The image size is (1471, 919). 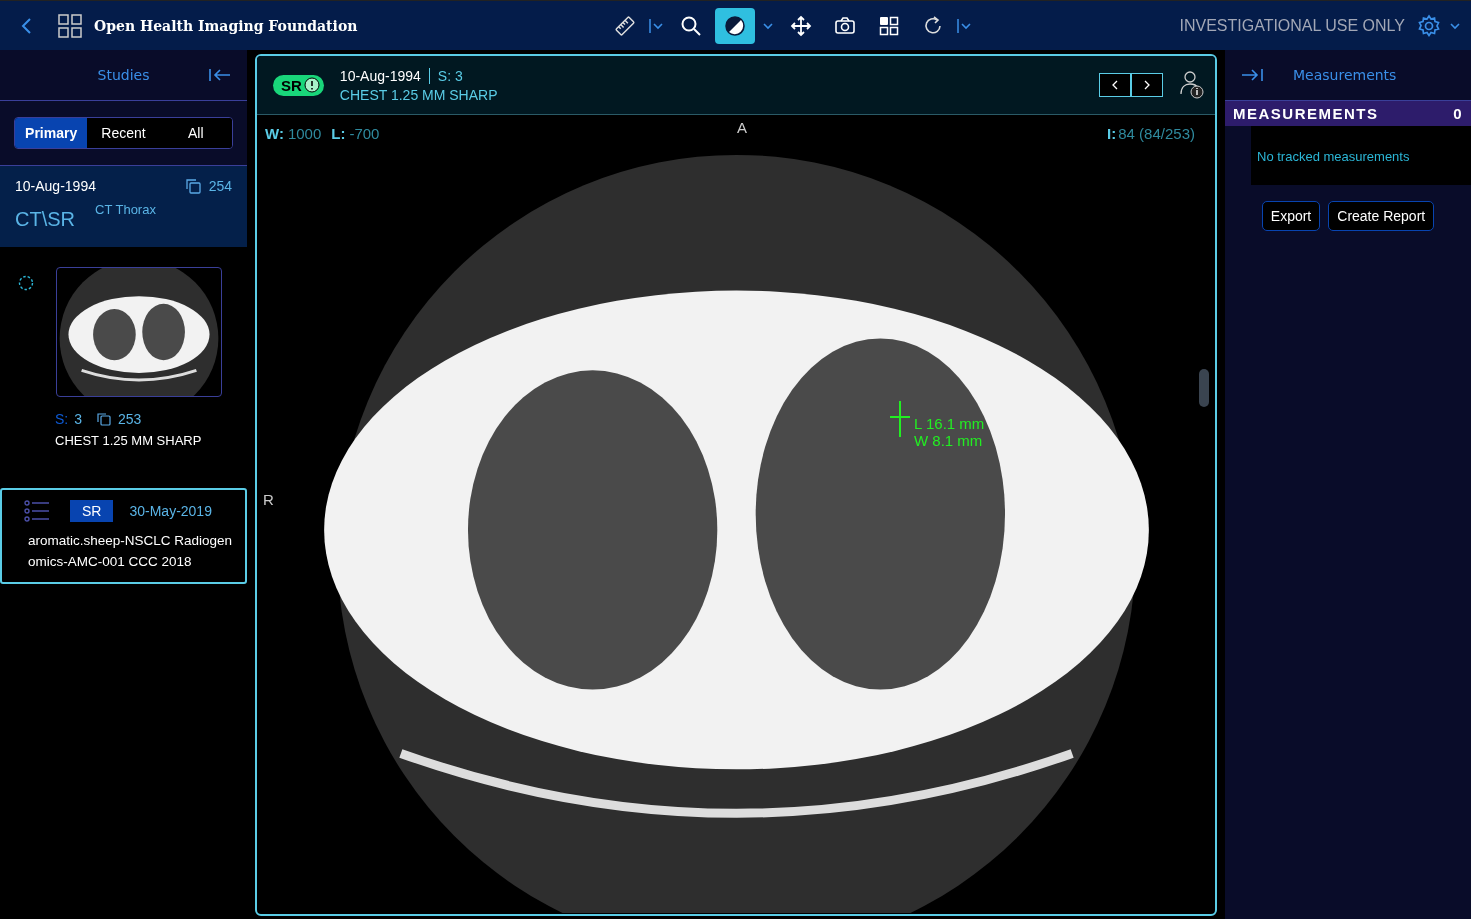 I want to click on orientation-marker: R, so click(x=268, y=499).